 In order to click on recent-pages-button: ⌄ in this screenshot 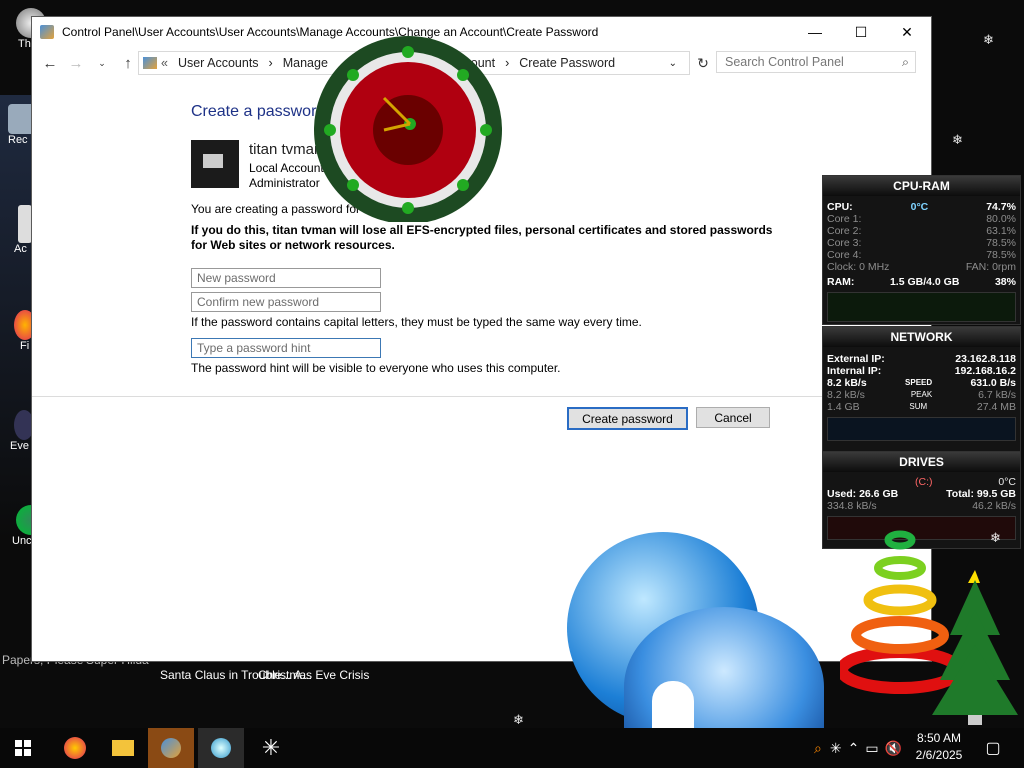, I will do `click(102, 63)`.